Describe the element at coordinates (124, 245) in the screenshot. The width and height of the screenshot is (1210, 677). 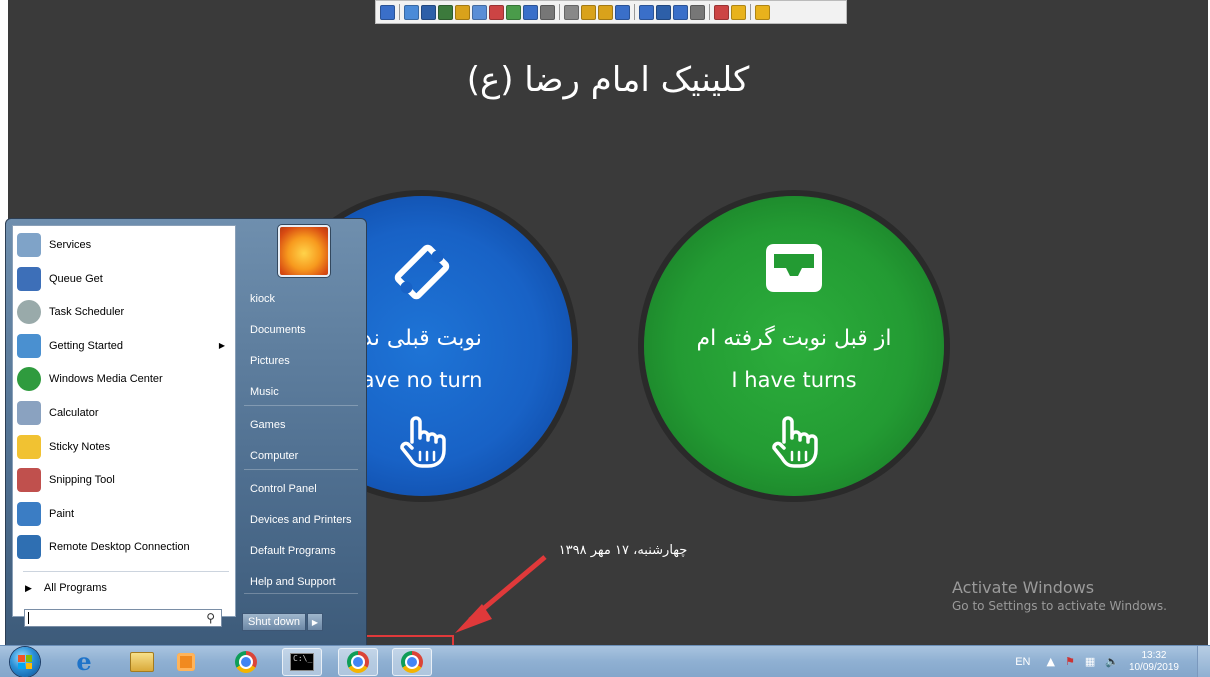
I see `program-item: Services` at that location.